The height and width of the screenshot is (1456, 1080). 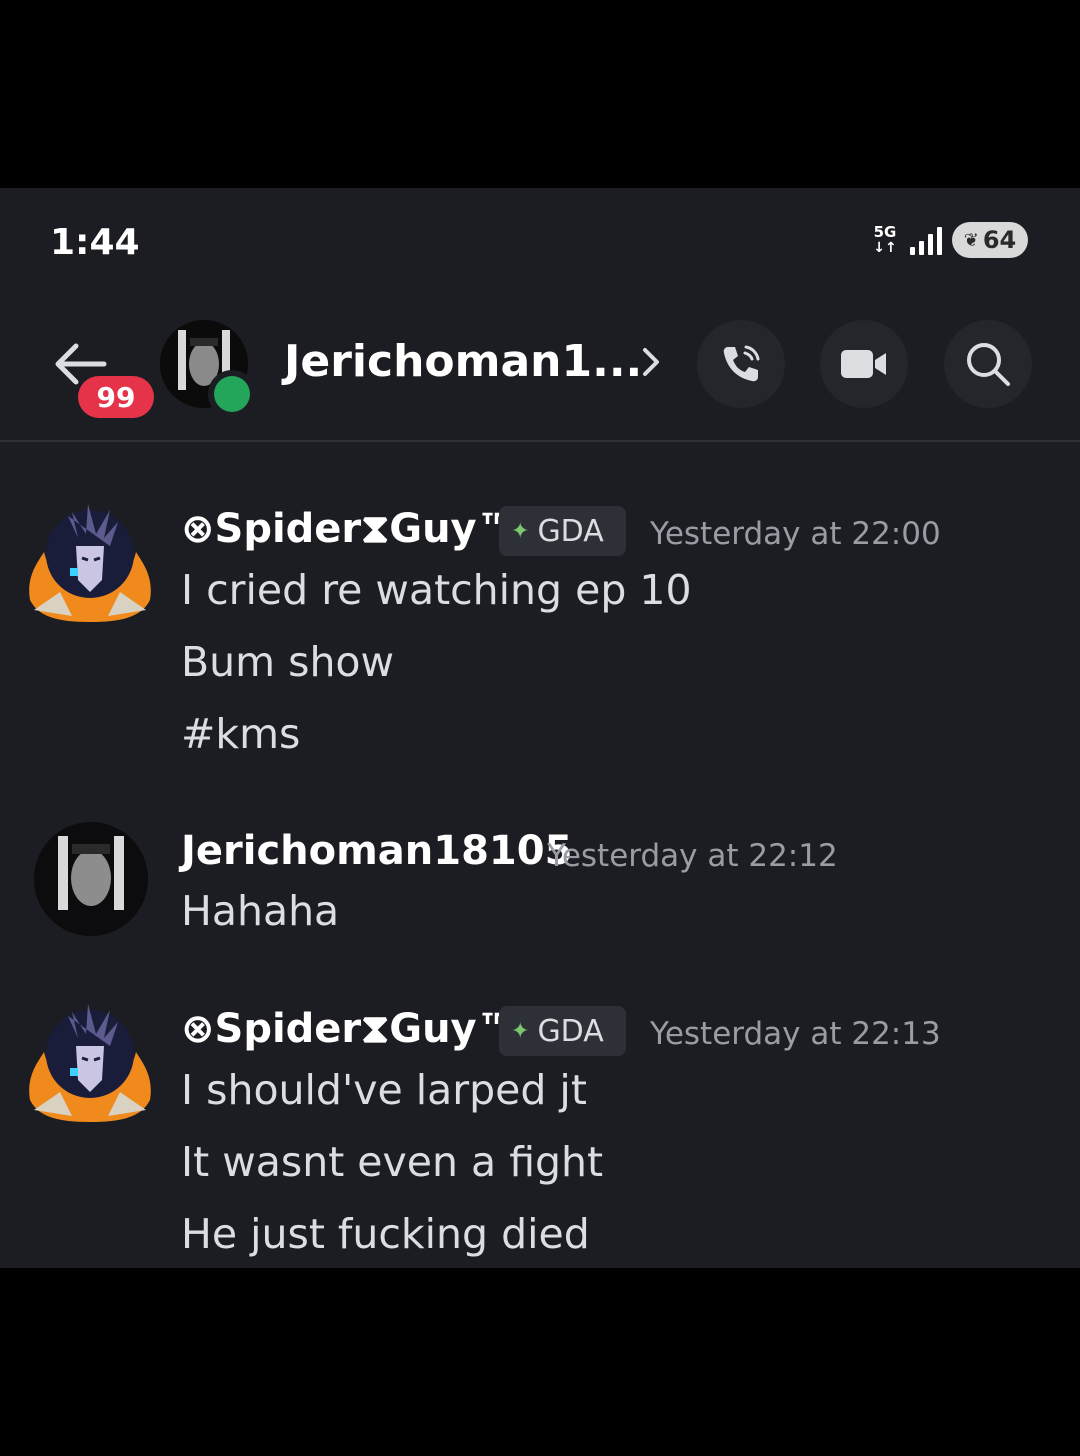 I want to click on message-text: Bum show, so click(x=287, y=662).